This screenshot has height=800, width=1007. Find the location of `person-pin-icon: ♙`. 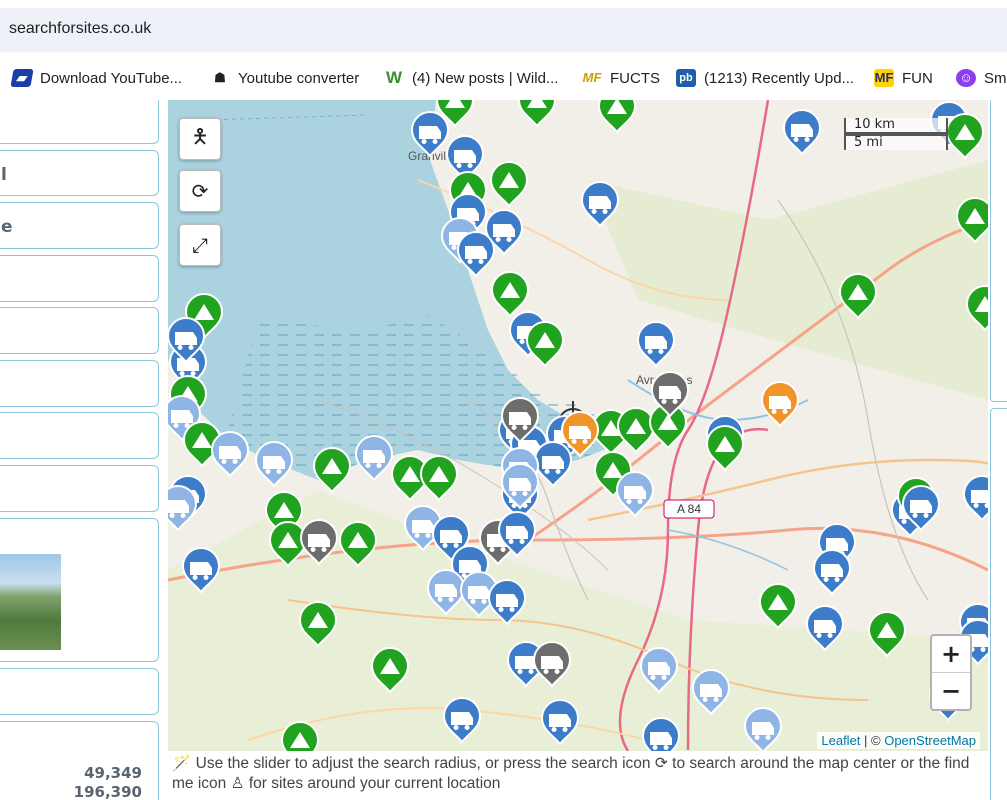

person-pin-icon: ♙ is located at coordinates (237, 783).